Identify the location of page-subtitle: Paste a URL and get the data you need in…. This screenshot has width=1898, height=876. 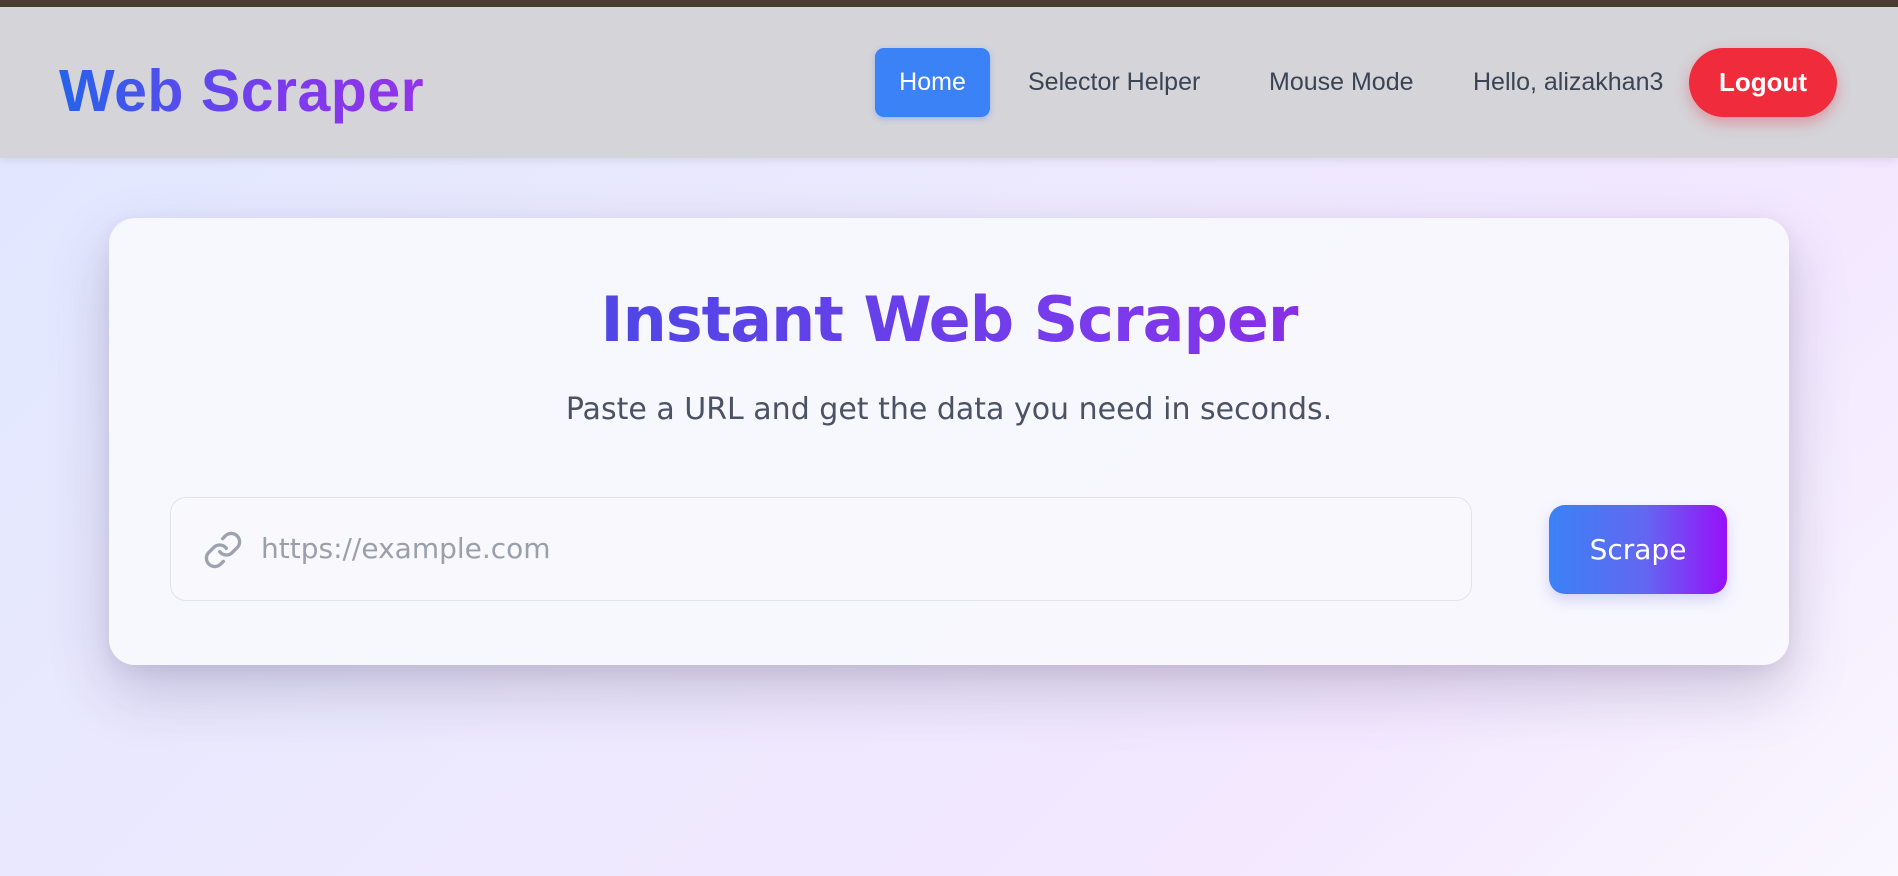
(949, 409).